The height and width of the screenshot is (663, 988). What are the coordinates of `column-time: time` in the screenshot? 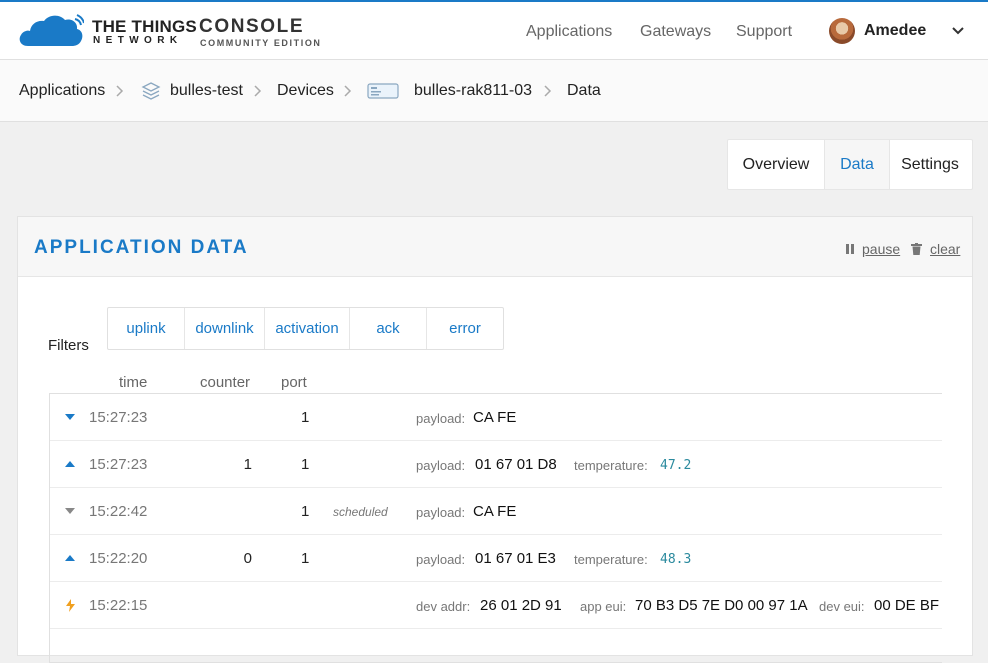 It's located at (133, 382).